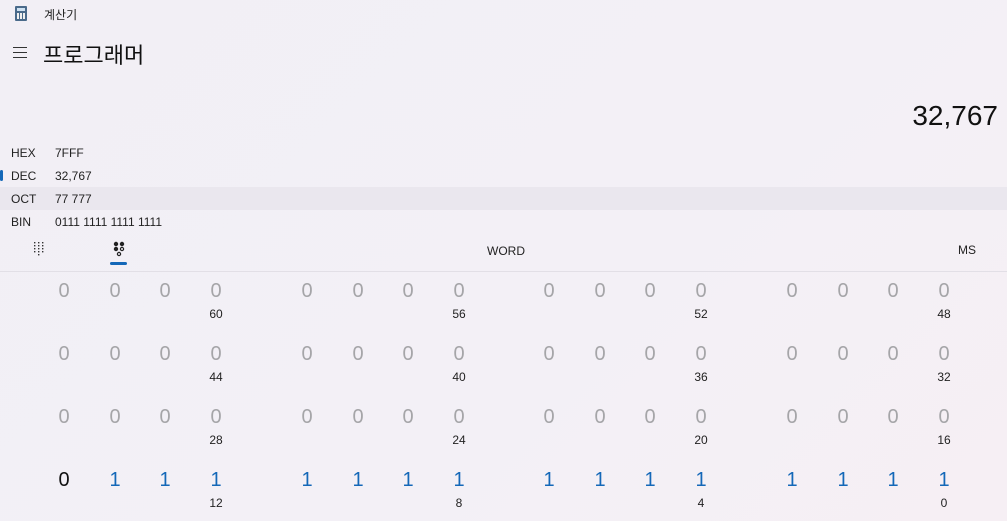 This screenshot has width=1007, height=521. Describe the element at coordinates (20, 52) in the screenshot. I see `menu-button` at that location.